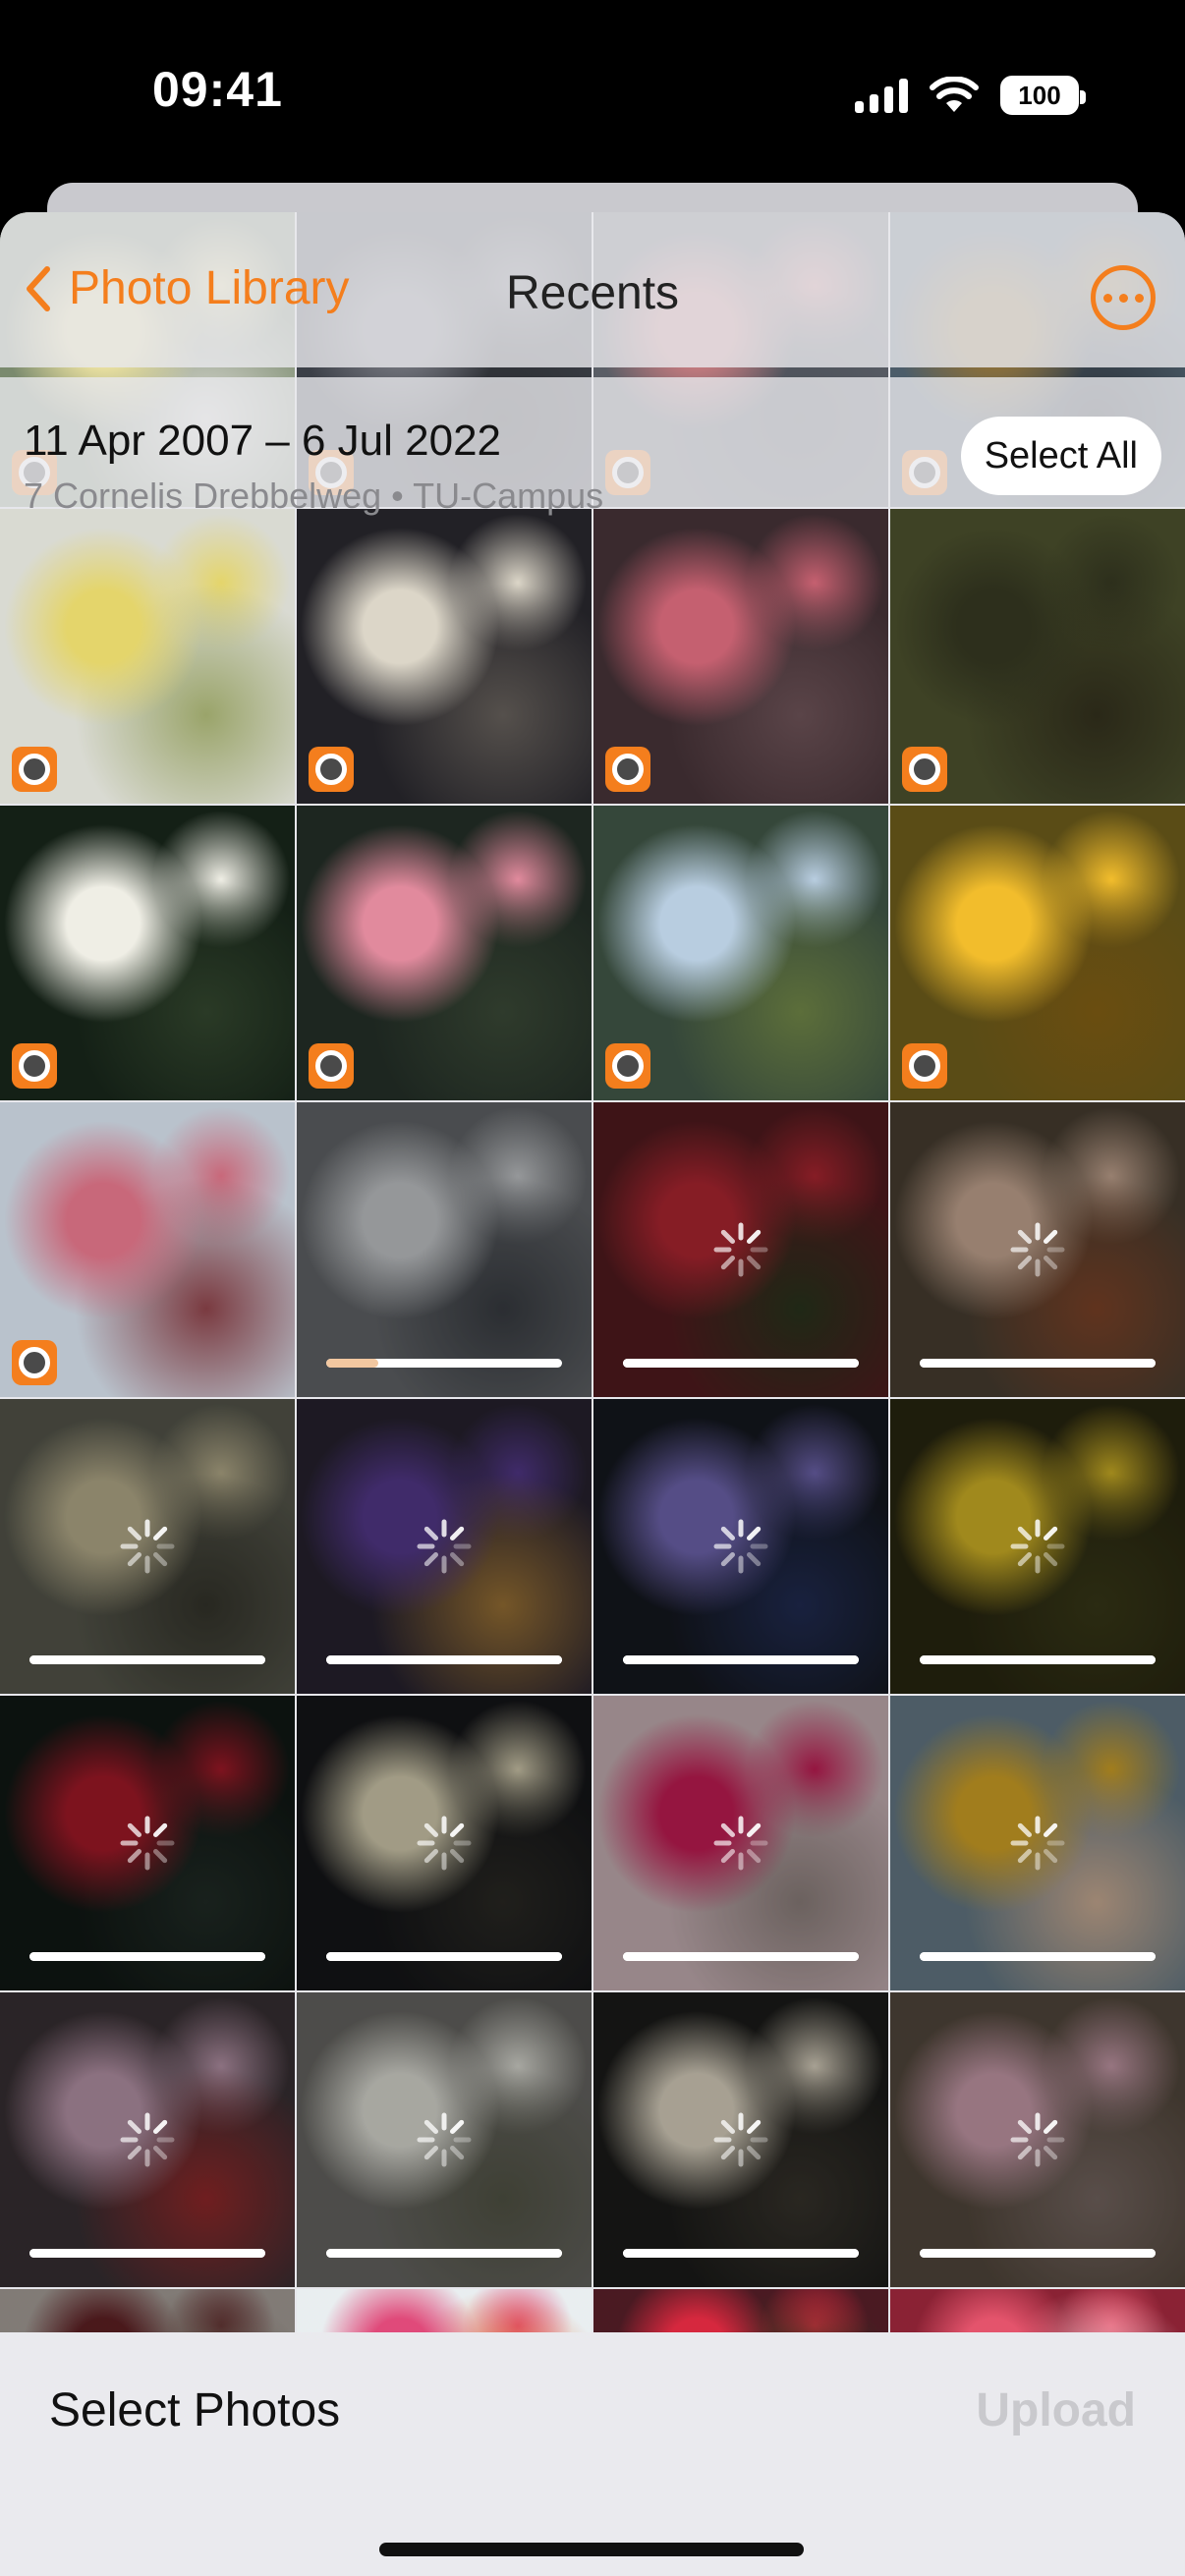  I want to click on page-title: Recents, so click(592, 293).